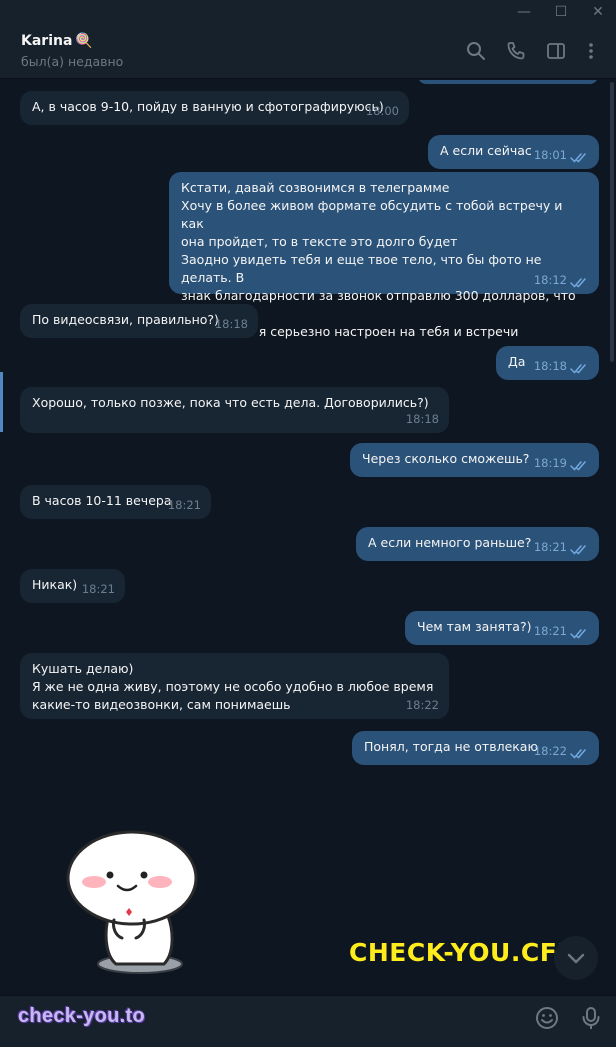 This screenshot has height=1047, width=616. Describe the element at coordinates (55, 584) in the screenshot. I see `message-text: Никак)` at that location.